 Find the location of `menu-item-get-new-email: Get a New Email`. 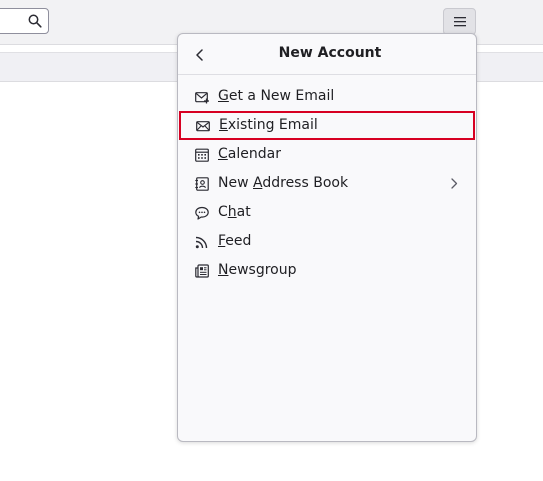

menu-item-get-new-email: Get a New Email is located at coordinates (327, 96).